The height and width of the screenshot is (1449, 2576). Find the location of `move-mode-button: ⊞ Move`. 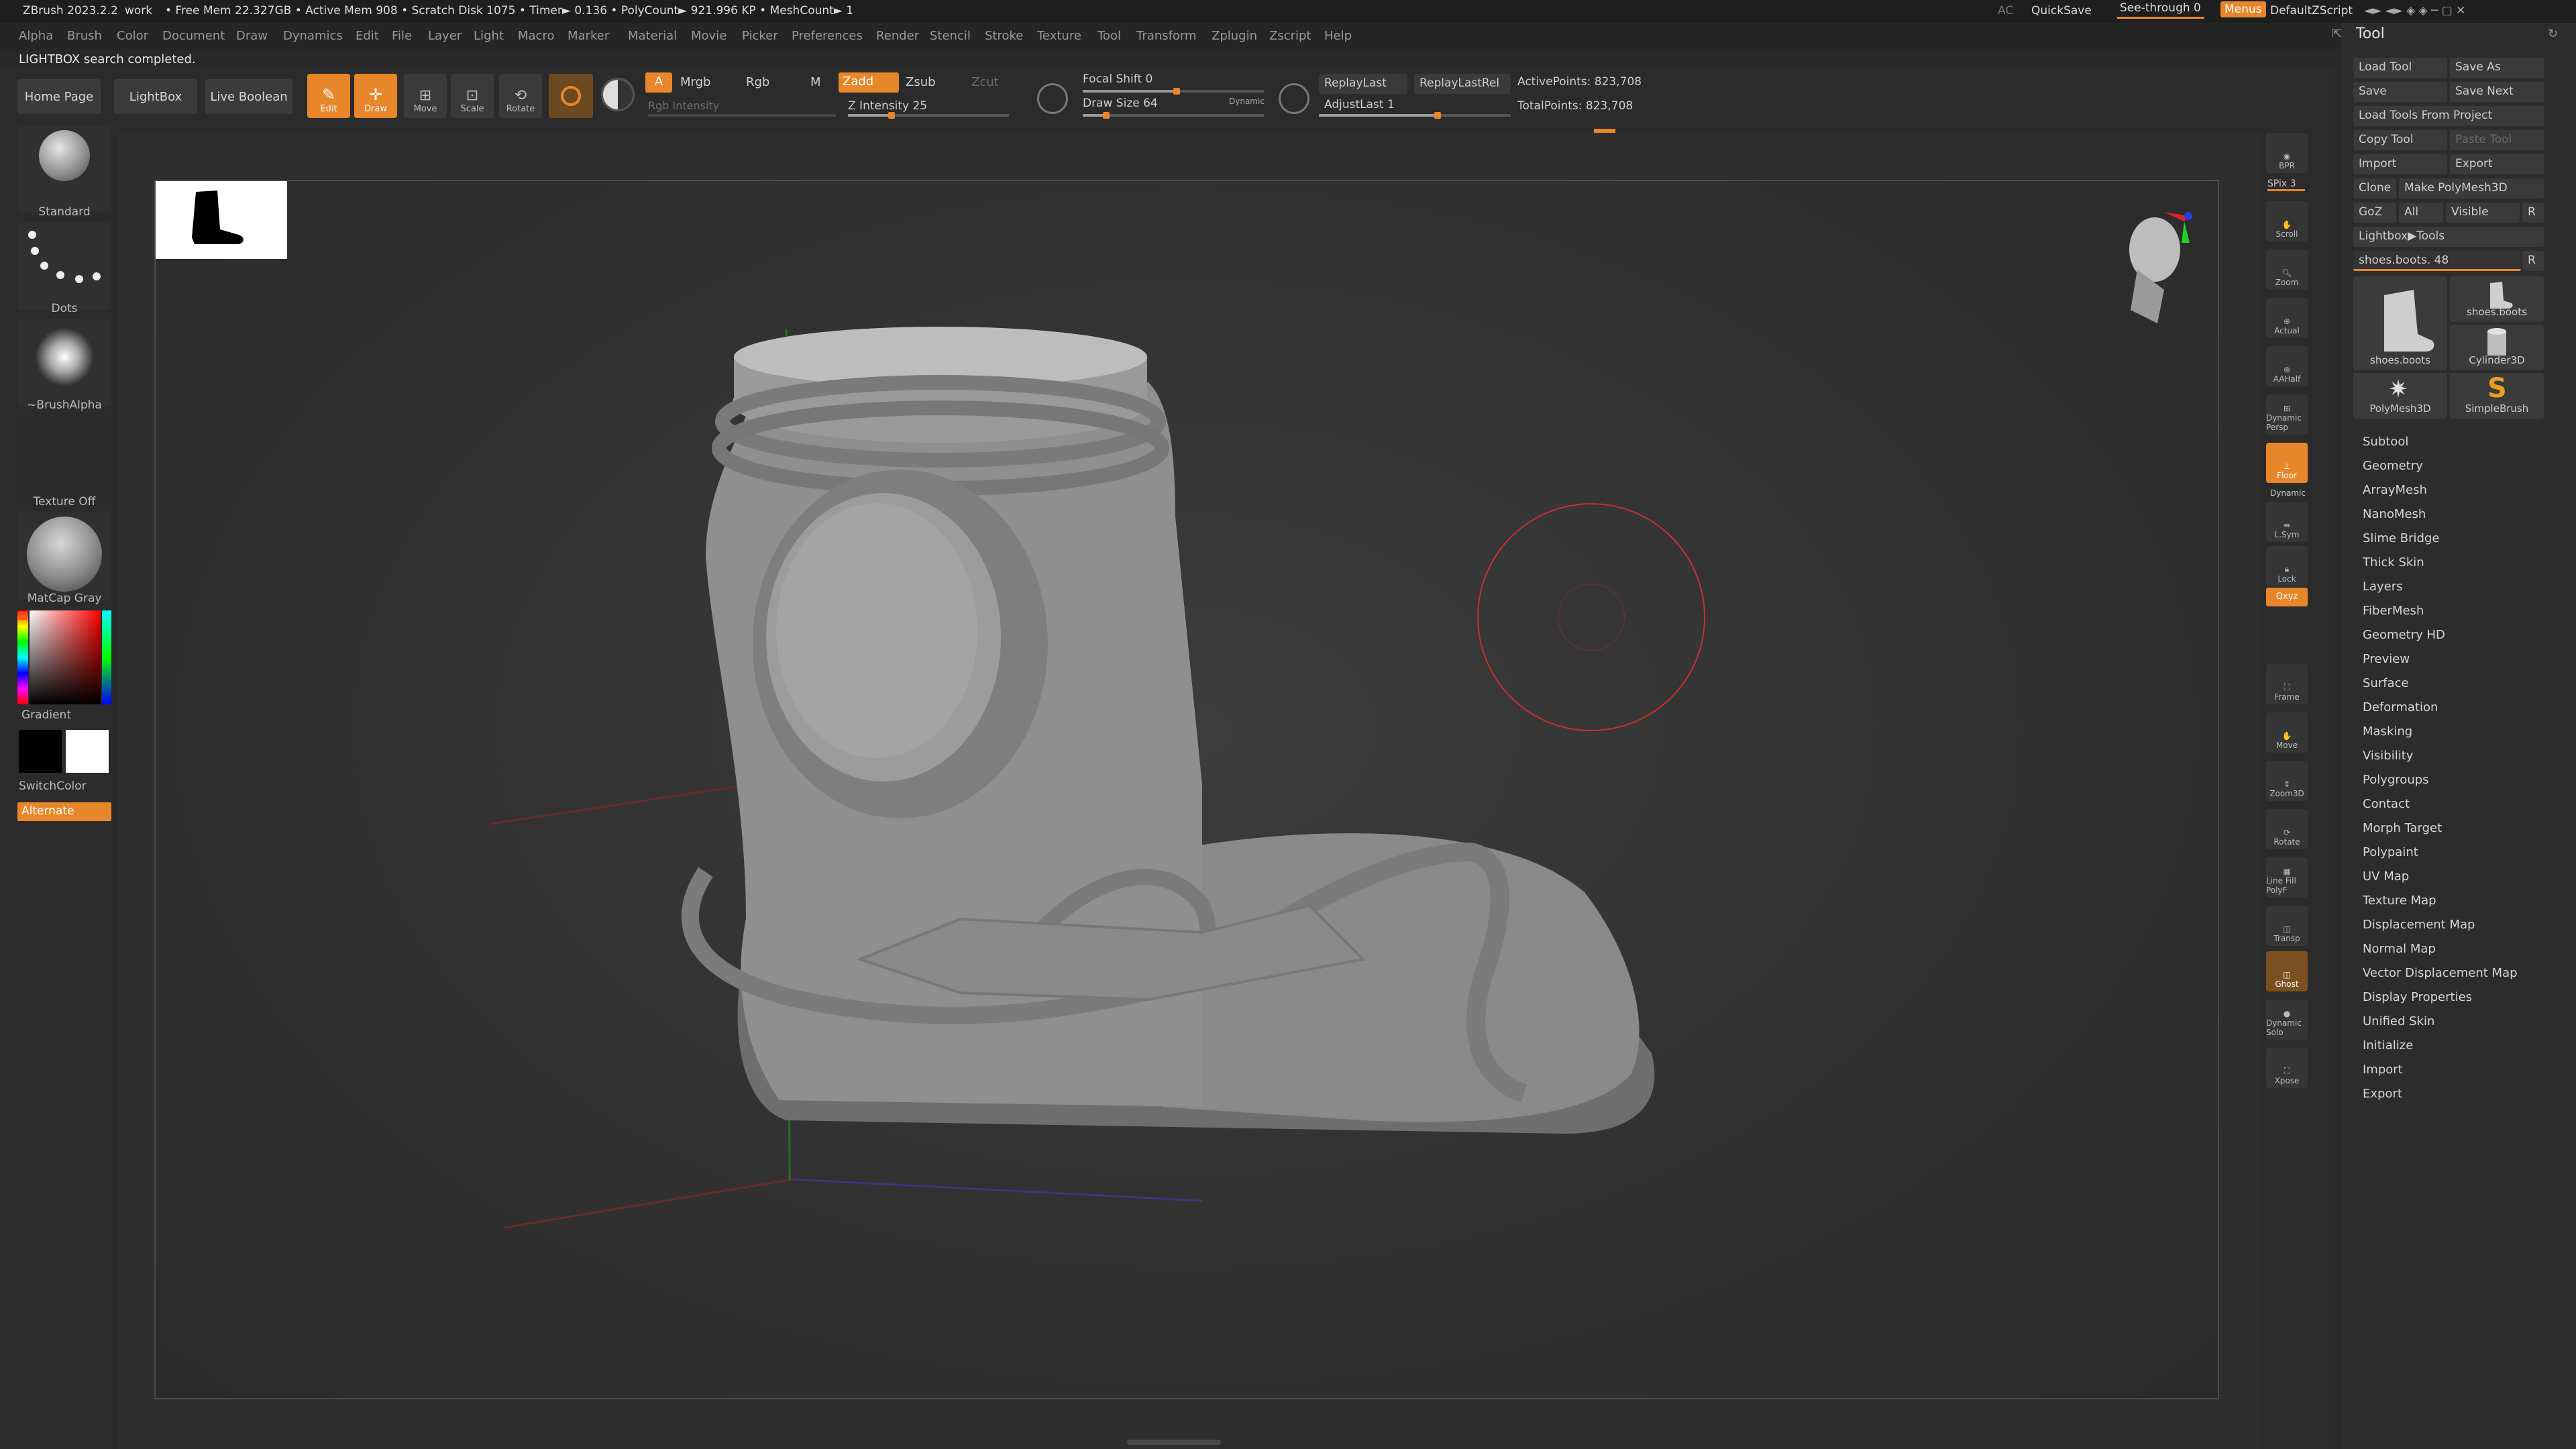

move-mode-button: ⊞ Move is located at coordinates (425, 96).